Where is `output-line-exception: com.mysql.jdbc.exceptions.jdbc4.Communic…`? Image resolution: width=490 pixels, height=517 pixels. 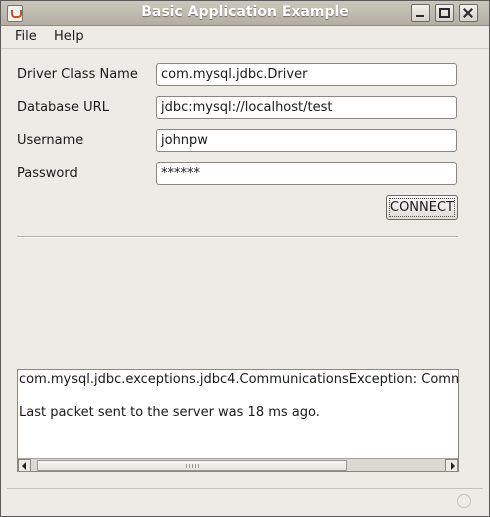 output-line-exception: com.mysql.jdbc.exceptions.jdbc4.Communic… is located at coordinates (239, 379).